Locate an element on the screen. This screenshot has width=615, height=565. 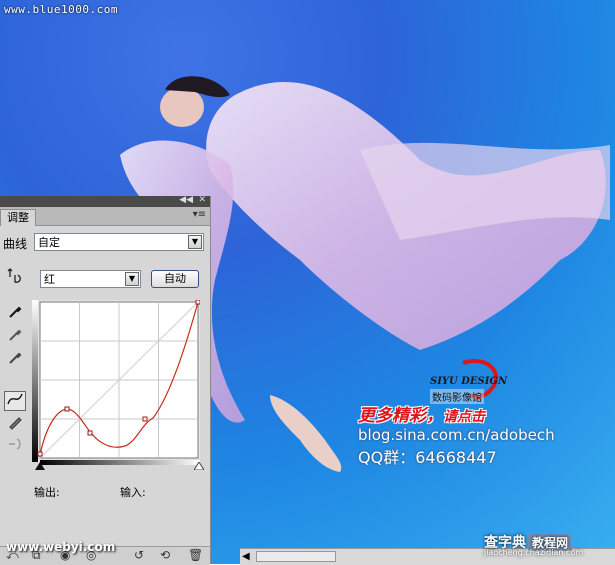
tab-adjustments: 调整 is located at coordinates (18, 217).